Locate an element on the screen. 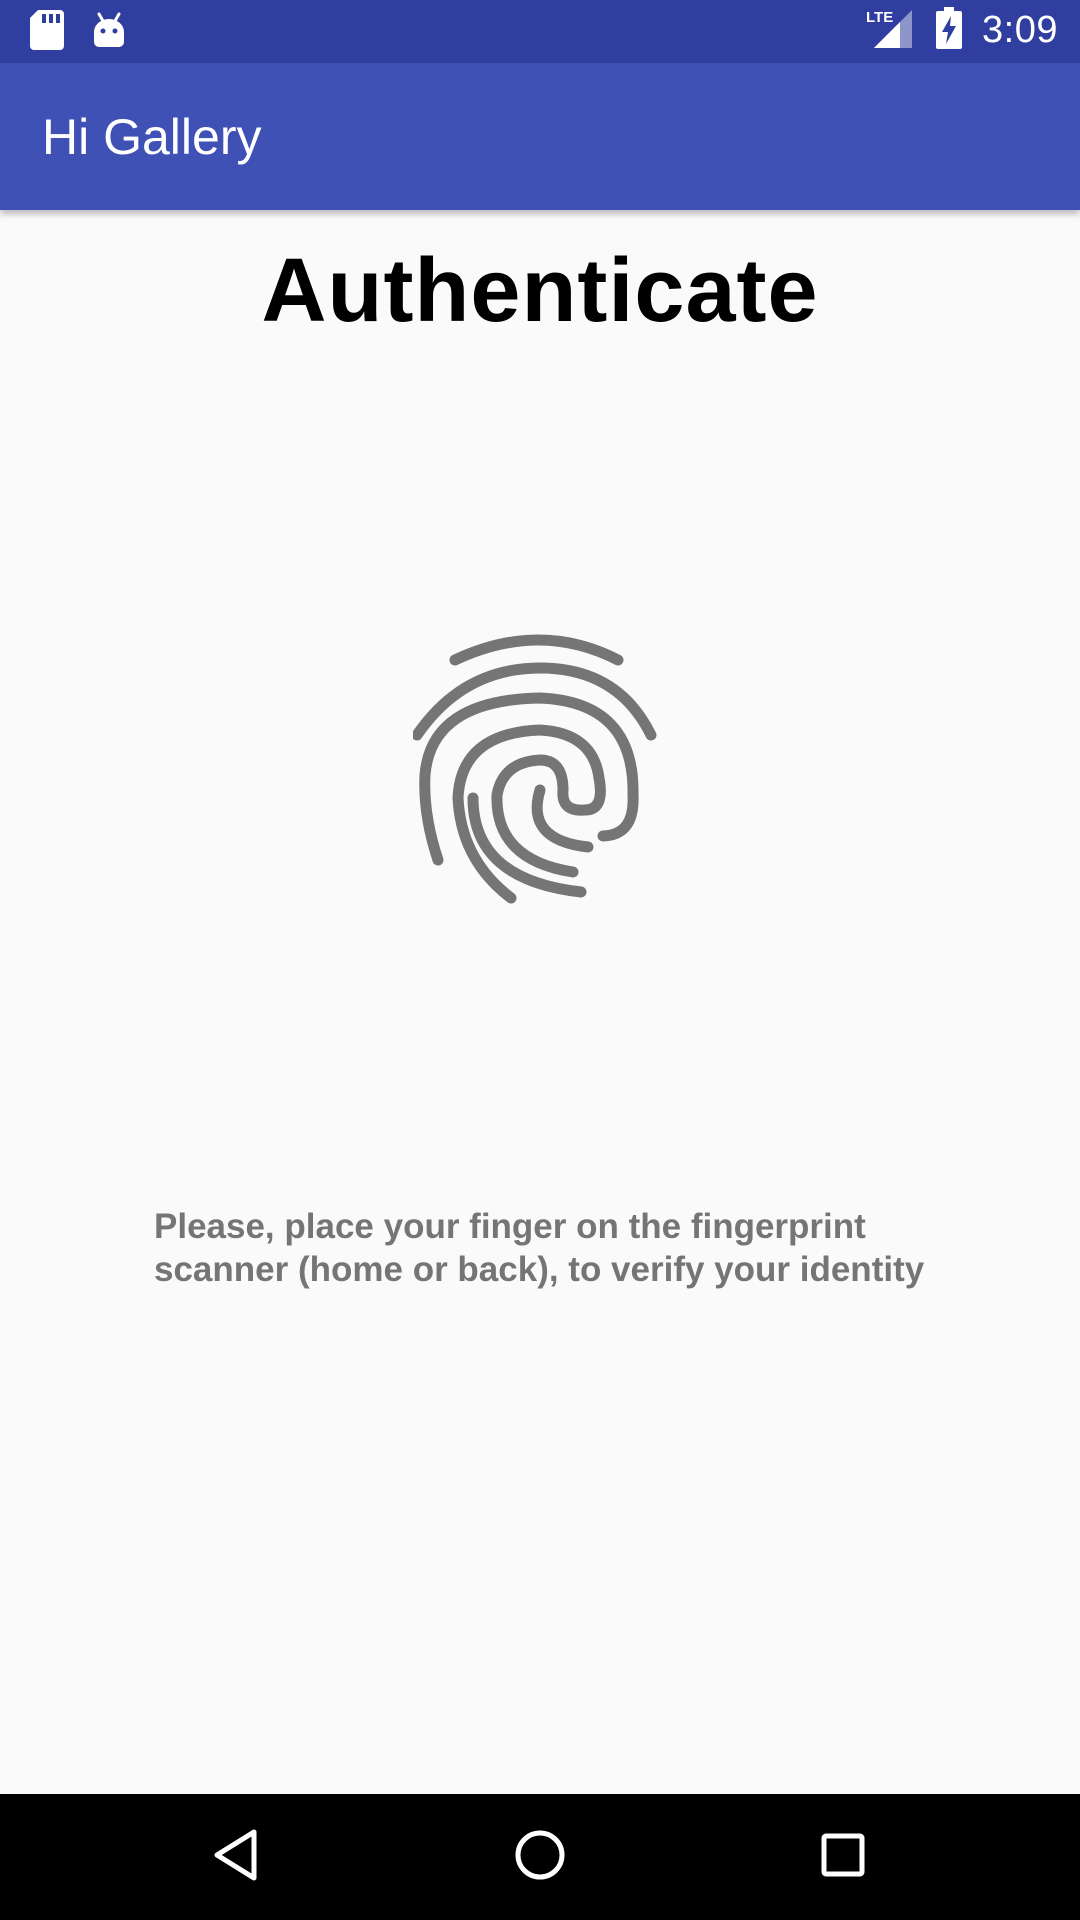 This screenshot has width=1080, height=1920. back-icon is located at coordinates (236, 1857).